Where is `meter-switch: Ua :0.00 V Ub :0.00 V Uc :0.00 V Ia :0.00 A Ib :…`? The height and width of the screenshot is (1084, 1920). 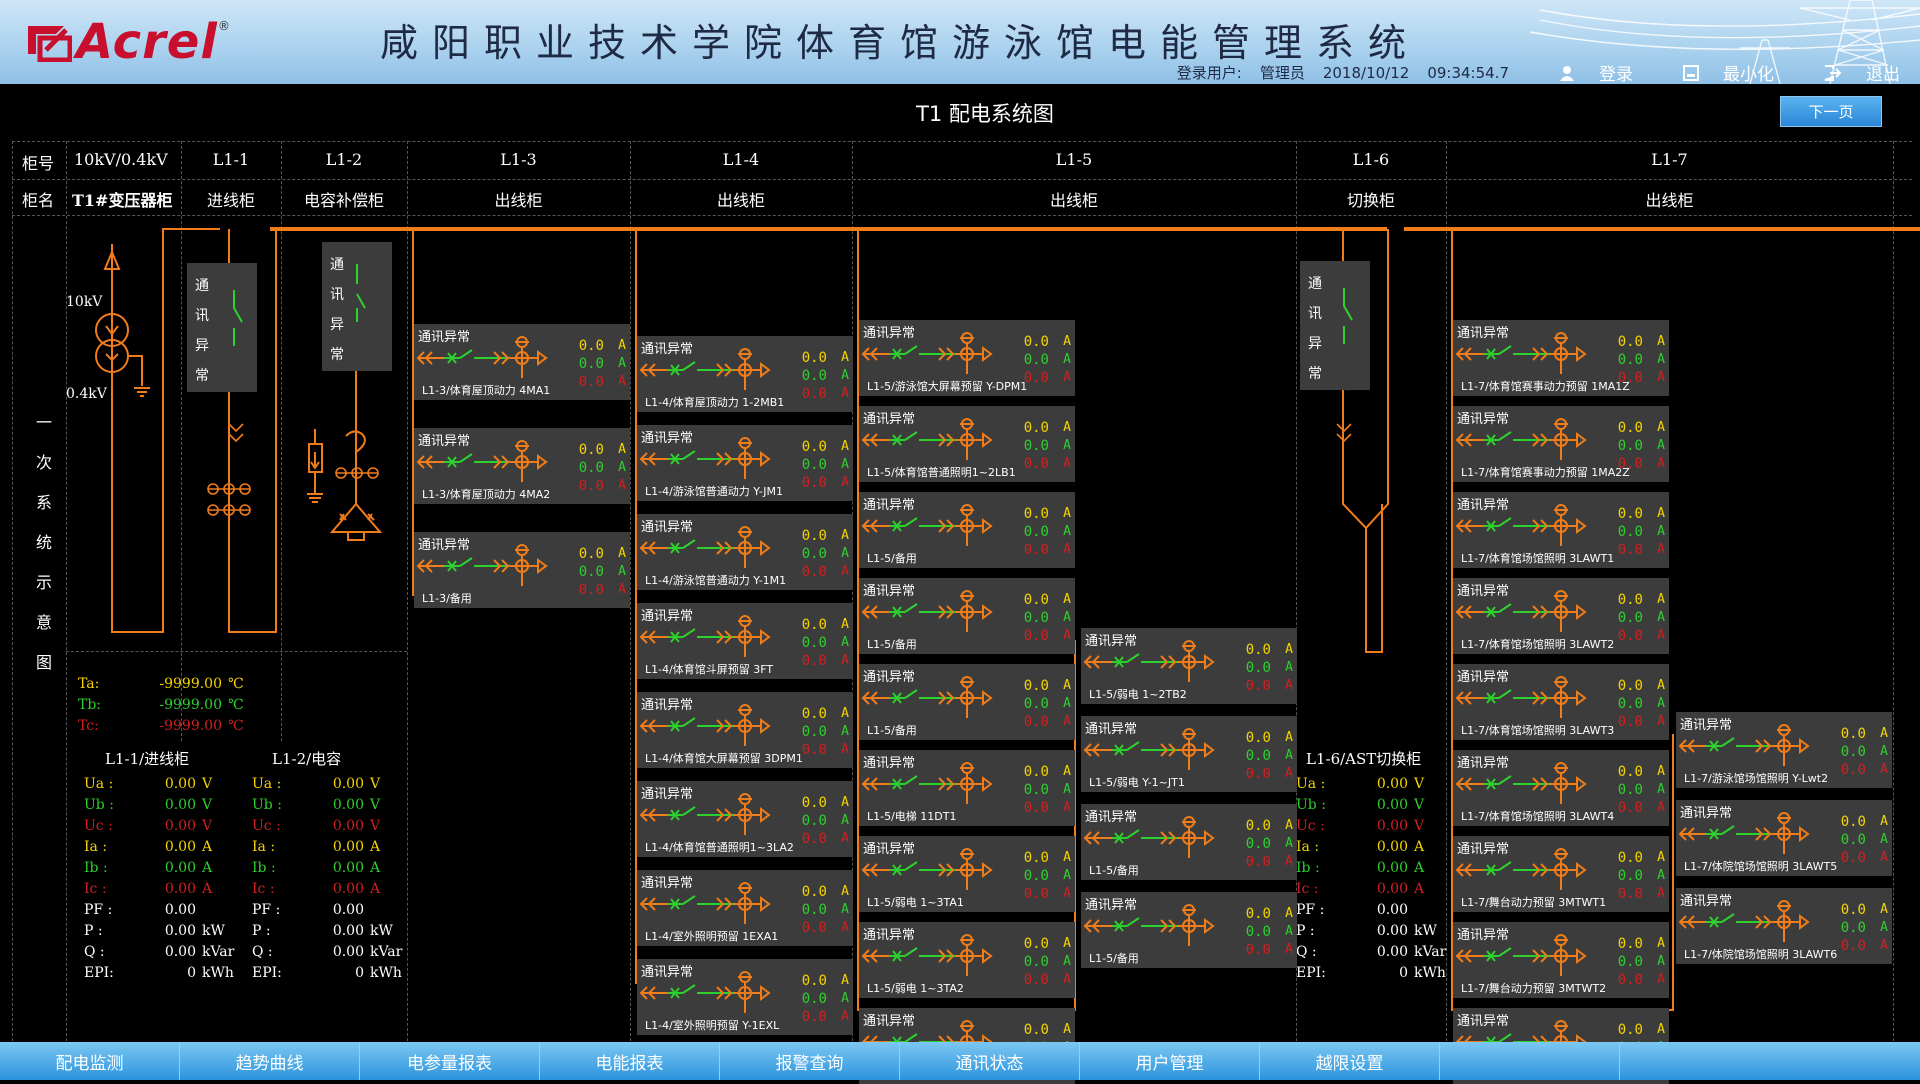
meter-switch: Ua :0.00 V Ub :0.00 V Uc :0.00 V Ia :0.00 A Ib :… is located at coordinates (1371, 881).